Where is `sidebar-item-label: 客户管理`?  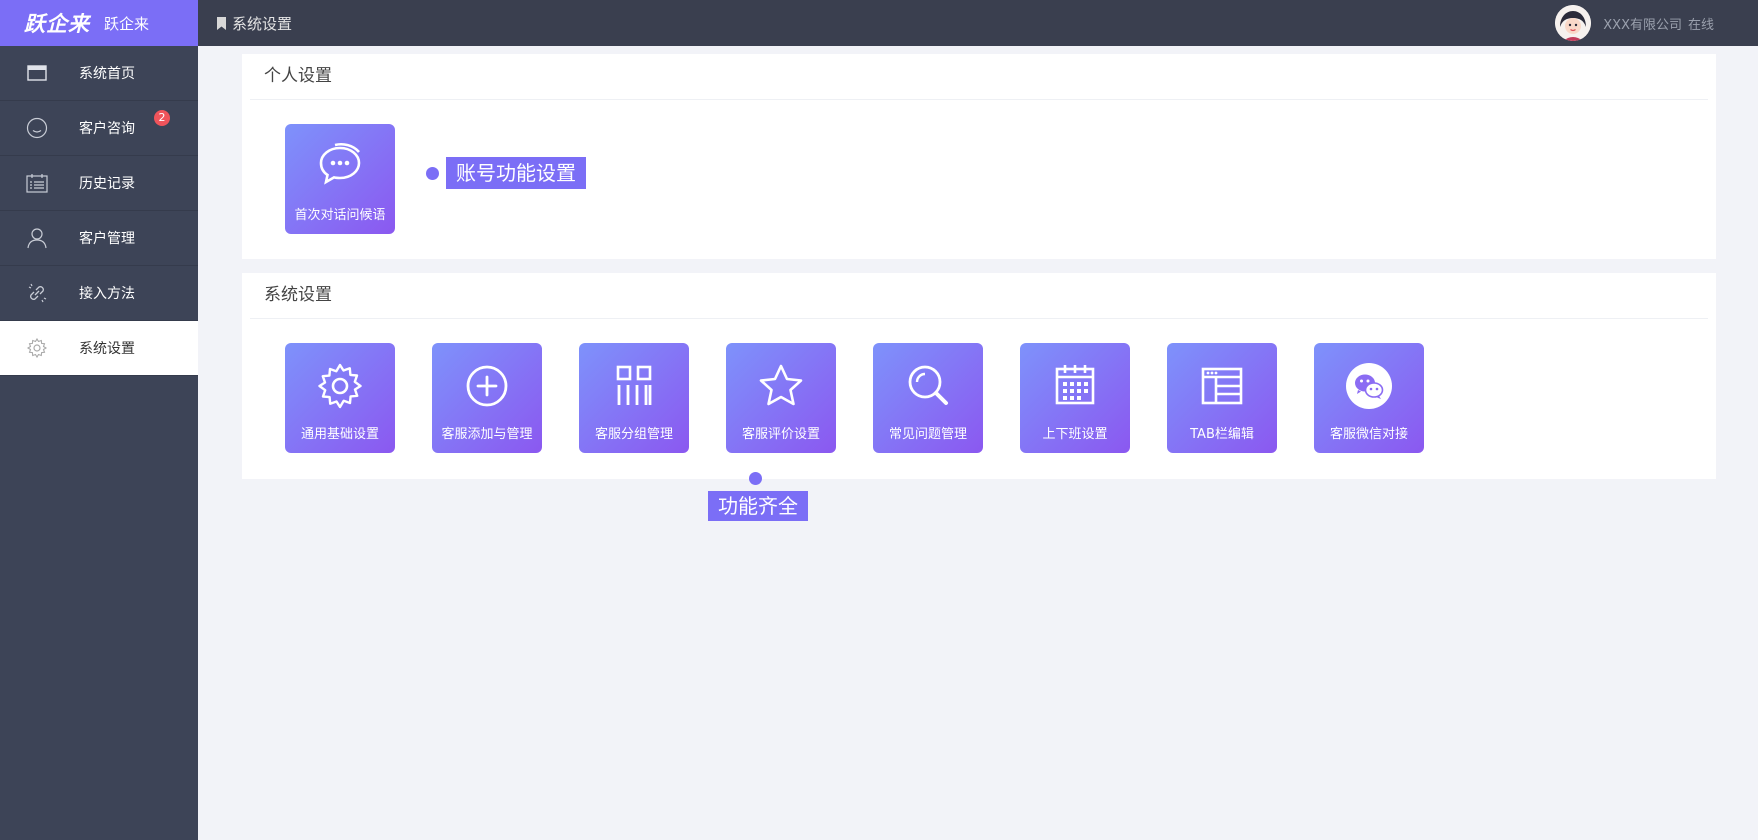
sidebar-item-label: 客户管理 is located at coordinates (107, 239).